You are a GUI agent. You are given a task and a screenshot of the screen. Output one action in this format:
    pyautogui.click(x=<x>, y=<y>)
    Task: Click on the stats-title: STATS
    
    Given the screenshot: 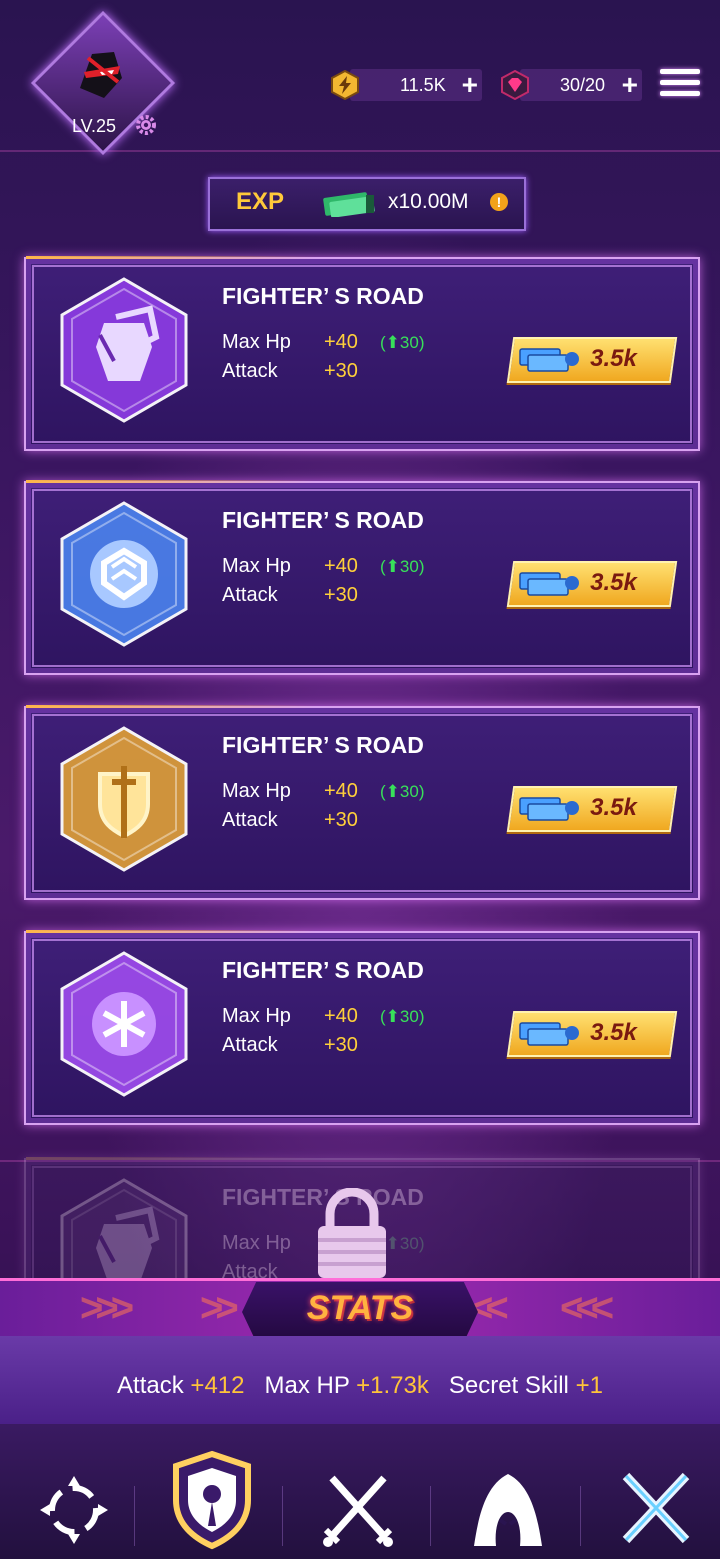 What is the action you would take?
    pyautogui.click(x=360, y=1308)
    